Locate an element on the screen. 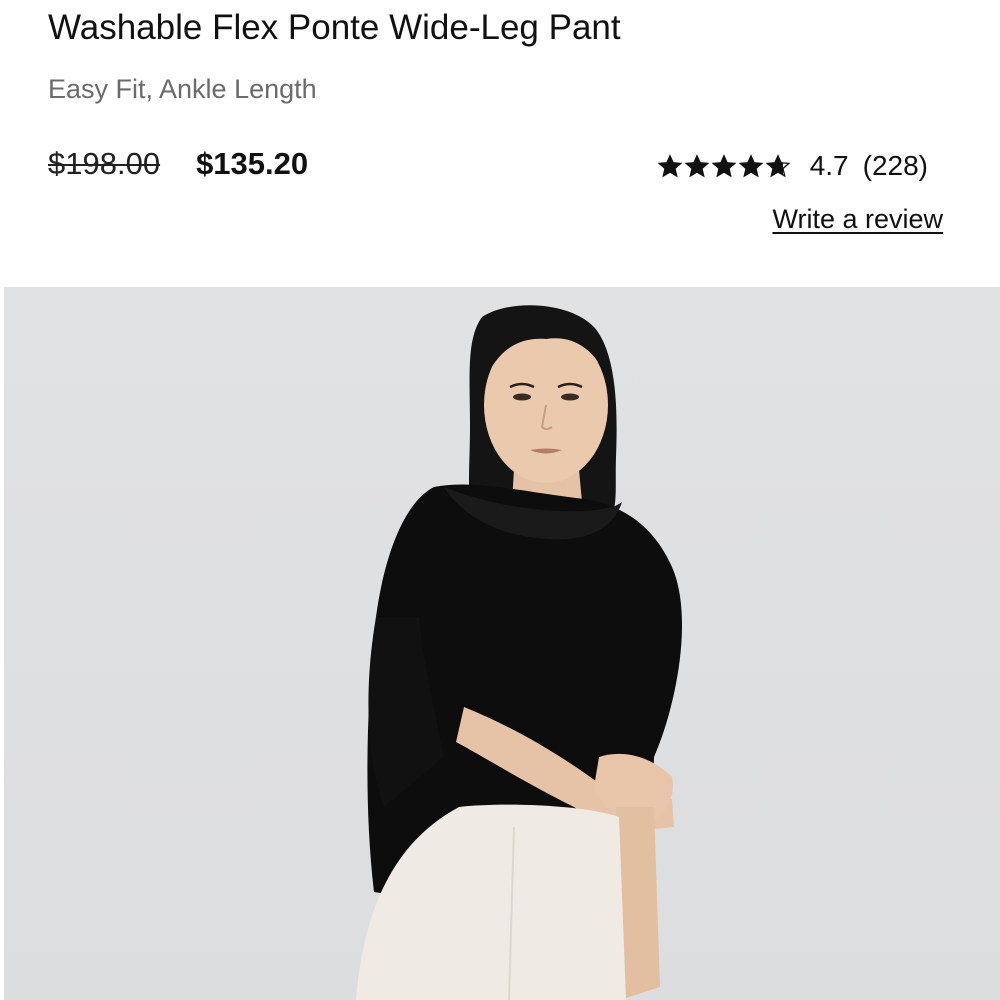  rating-summary: 4.7 (228) is located at coordinates (792, 166).